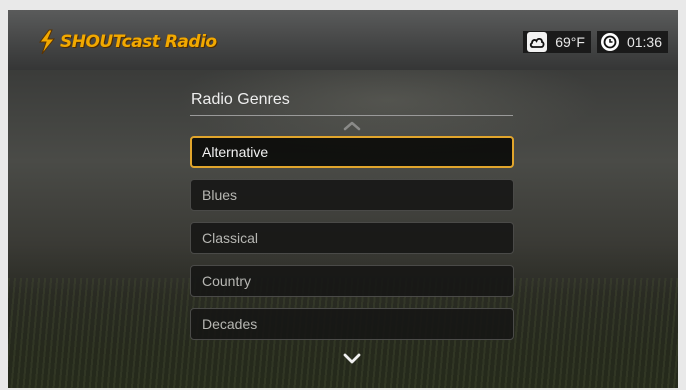 The image size is (686, 390). I want to click on list-item-classical: Classical, so click(352, 238).